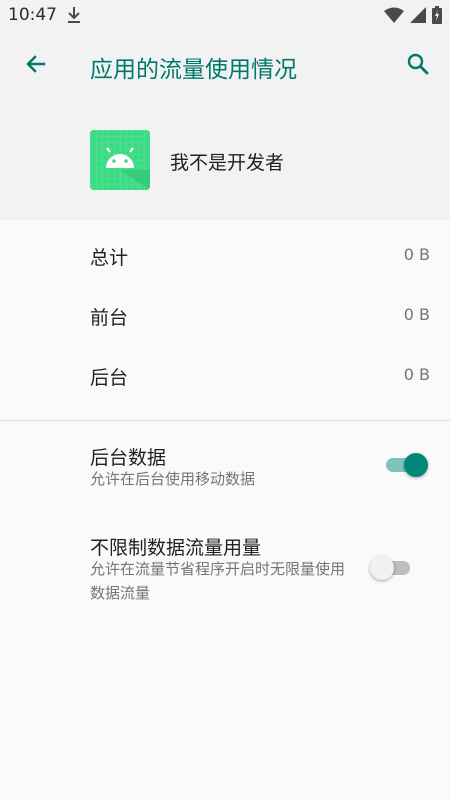  I want to click on preference-title: 不限制数据流量用量, so click(176, 548).